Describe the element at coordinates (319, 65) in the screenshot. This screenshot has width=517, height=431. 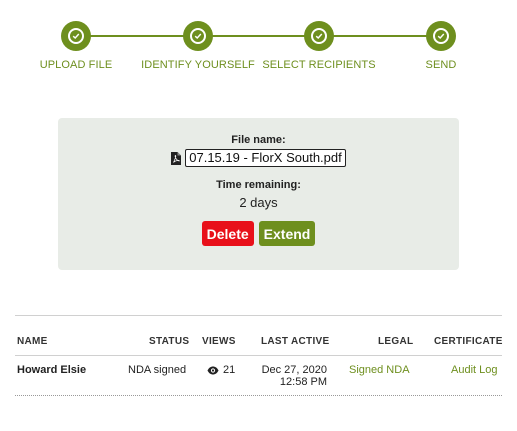
I see `step-label-select-recipients: SELECT RECIPIENTS` at that location.